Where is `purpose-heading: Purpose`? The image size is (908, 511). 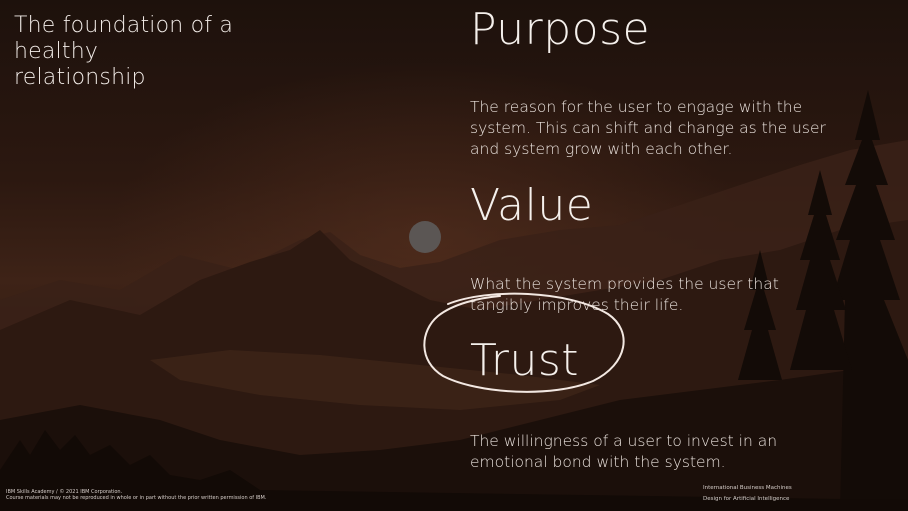 purpose-heading: Purpose is located at coordinates (560, 29).